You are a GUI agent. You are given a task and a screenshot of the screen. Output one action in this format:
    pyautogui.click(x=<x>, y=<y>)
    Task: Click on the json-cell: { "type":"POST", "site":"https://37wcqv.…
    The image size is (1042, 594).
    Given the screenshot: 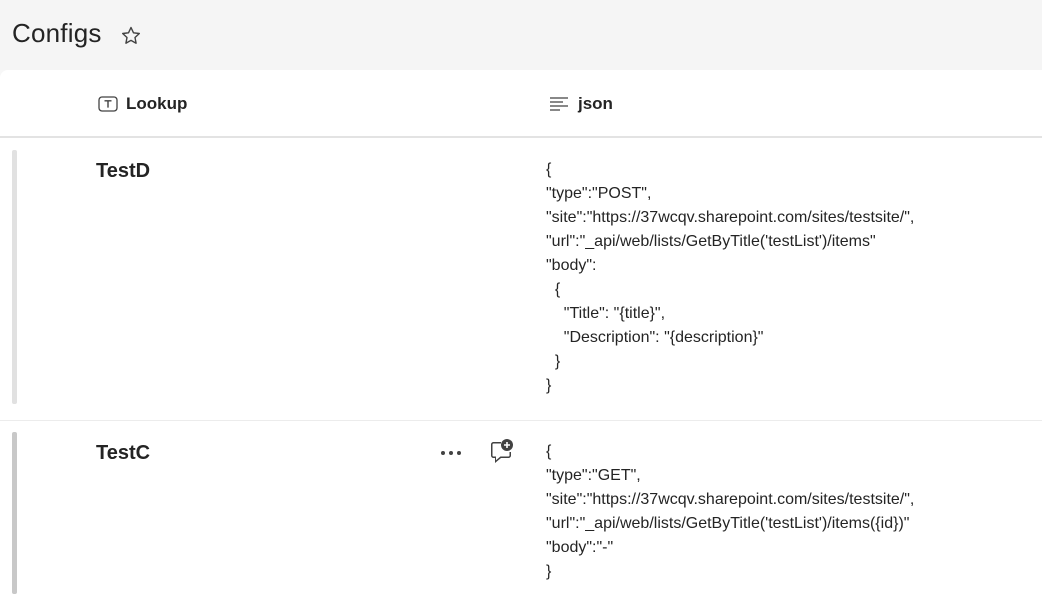 What is the action you would take?
    pyautogui.click(x=730, y=277)
    